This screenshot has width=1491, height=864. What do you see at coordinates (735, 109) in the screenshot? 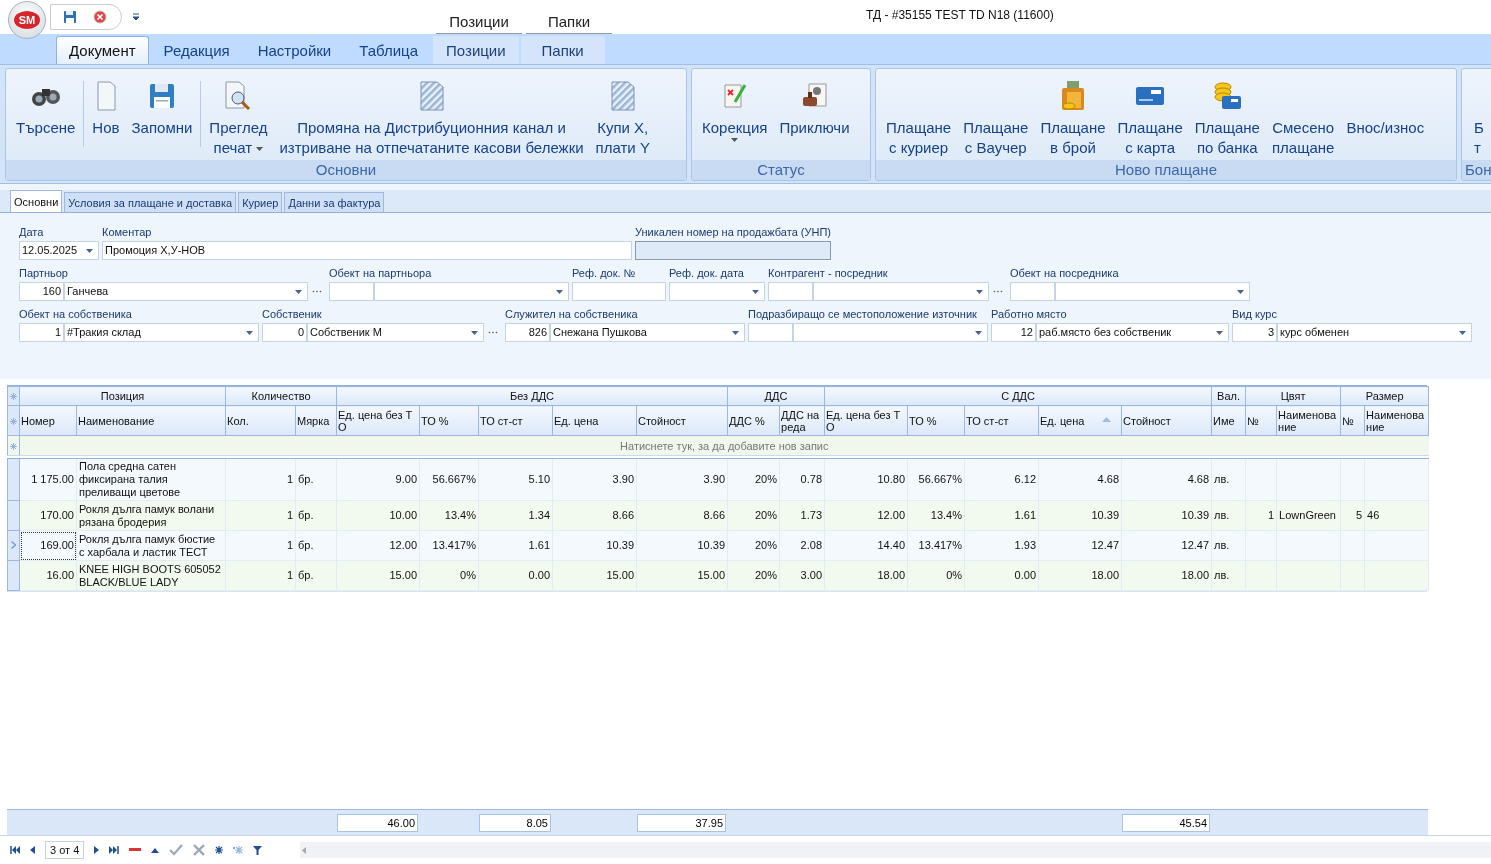
I see `ribbon-button: Корекция` at bounding box center [735, 109].